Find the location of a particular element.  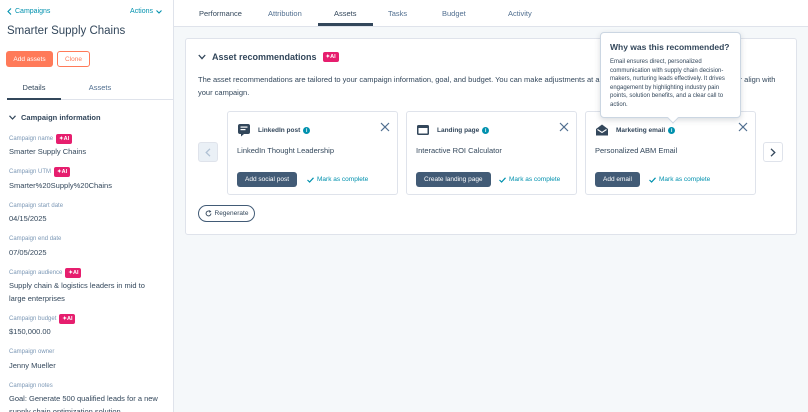

carousel-next-button is located at coordinates (773, 152).